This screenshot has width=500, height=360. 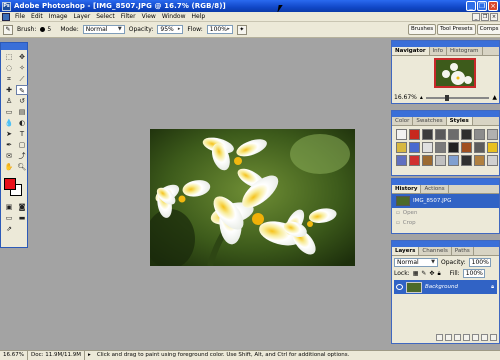 I want to click on slice-tool-icon: ⟋, so click(x=22, y=79).